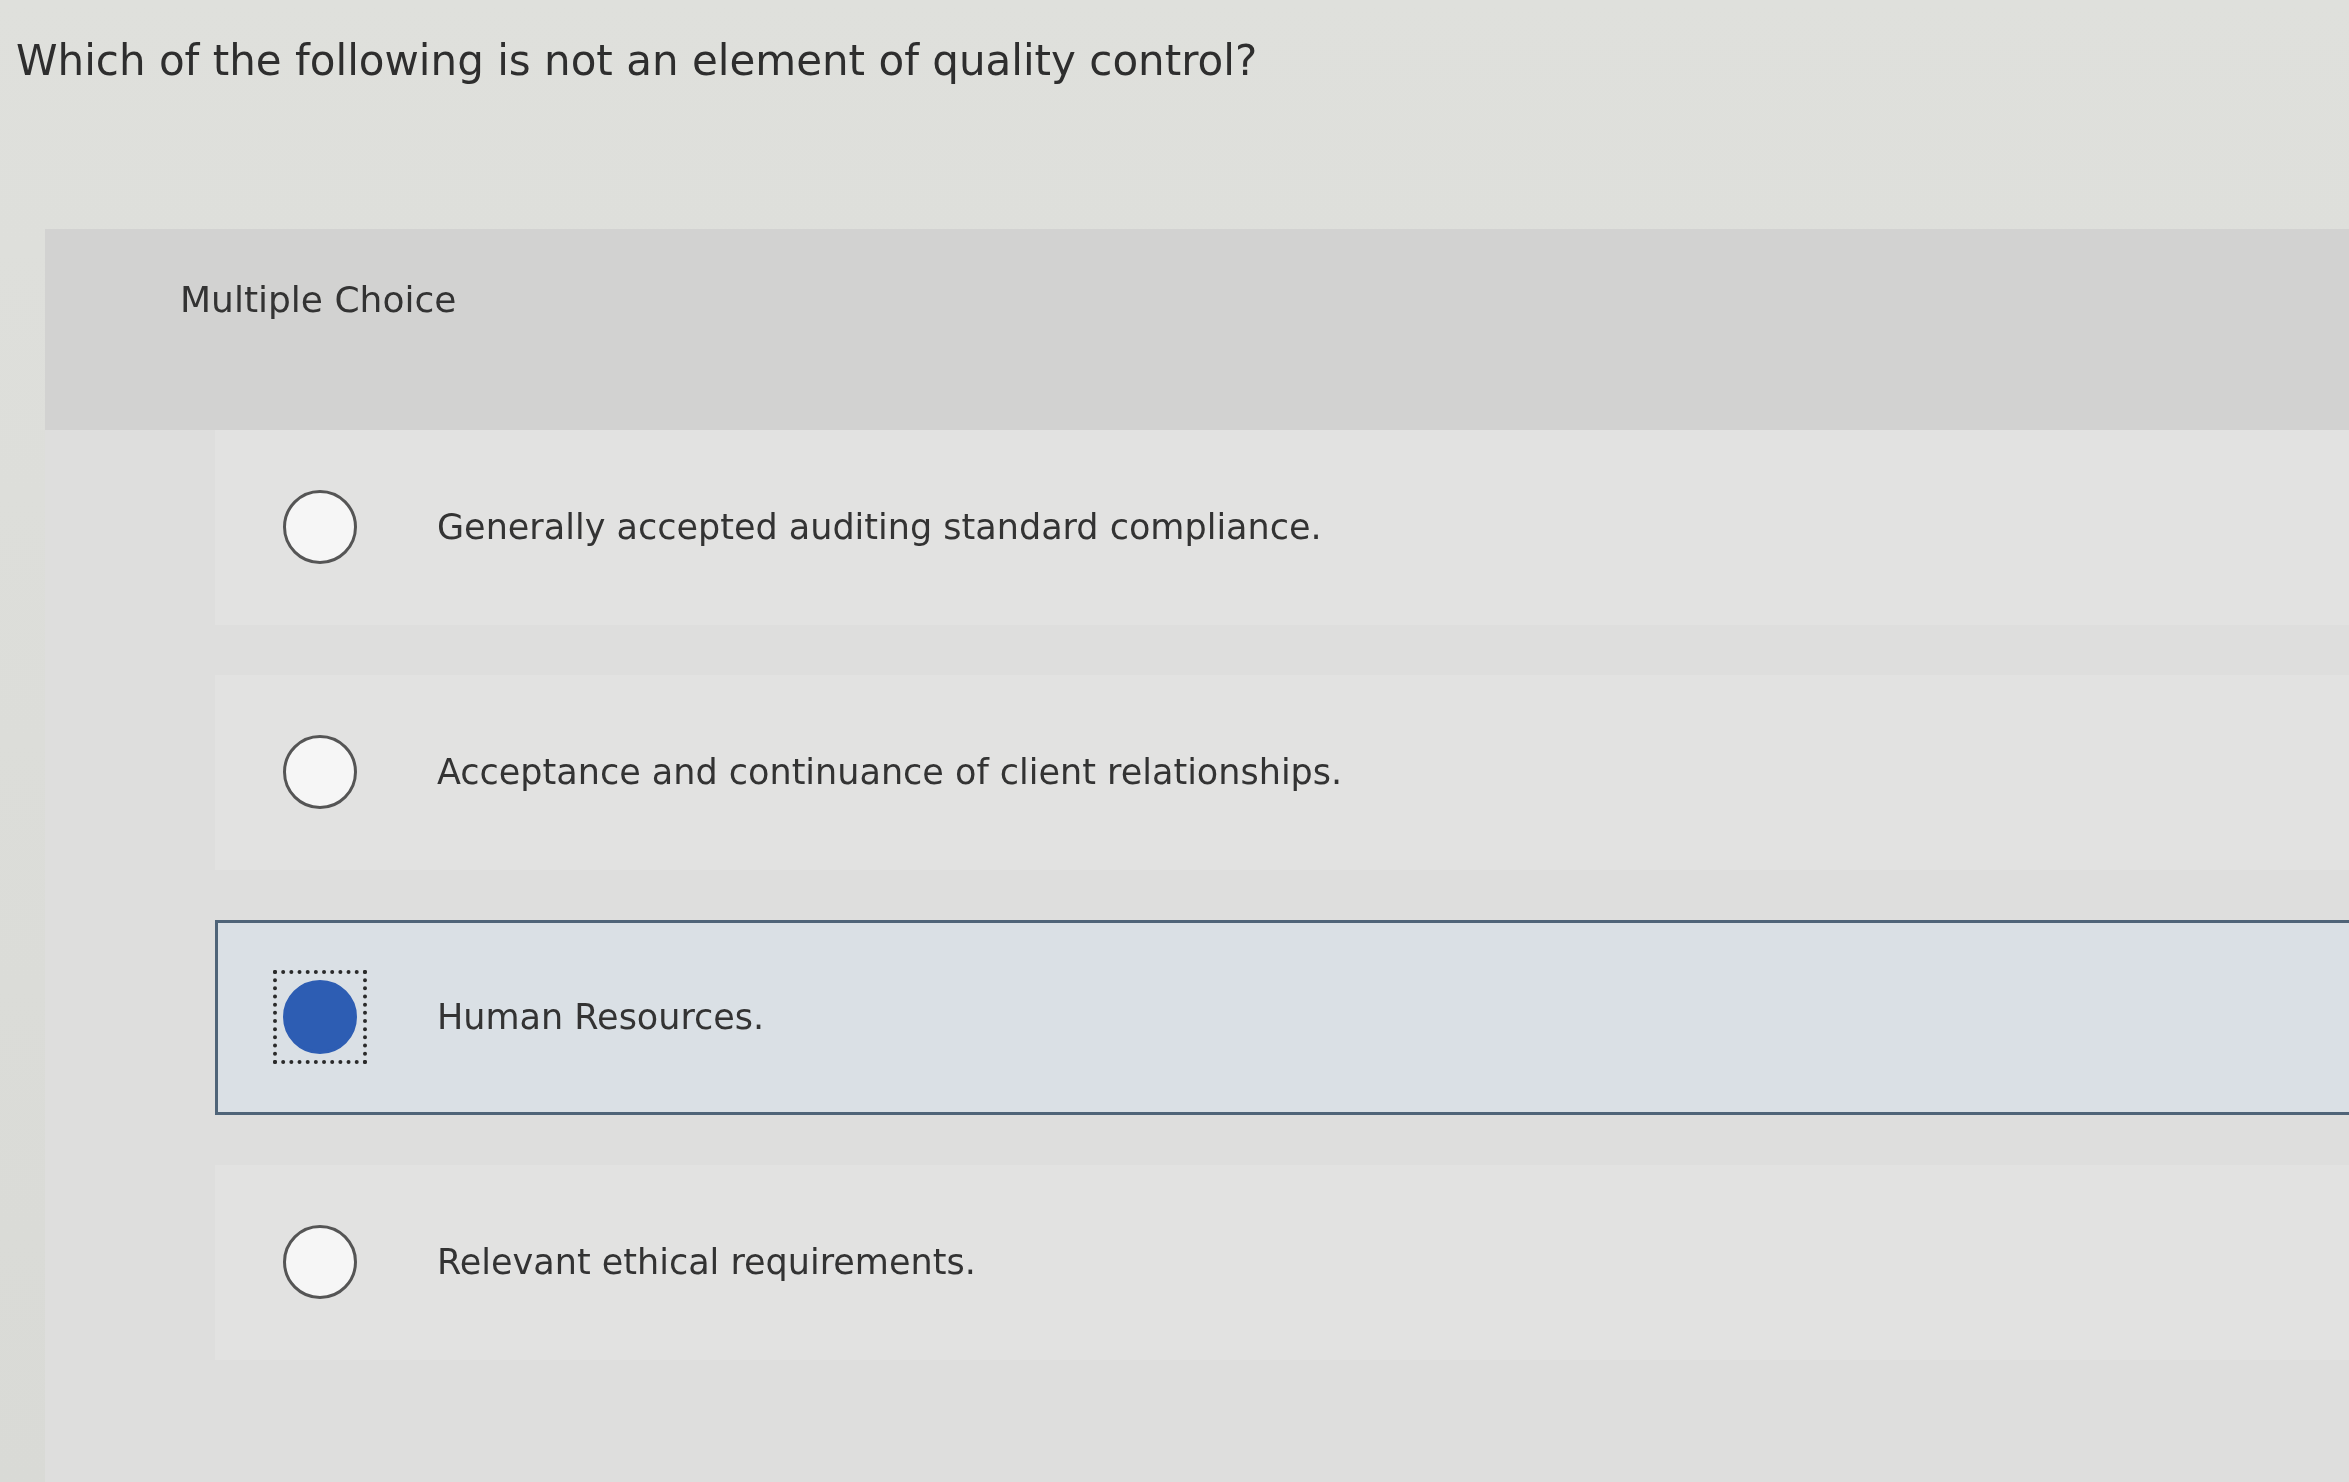 The width and height of the screenshot is (2349, 1482). Describe the element at coordinates (706, 1262) in the screenshot. I see `option-text: Relevant ethical requirements.` at that location.